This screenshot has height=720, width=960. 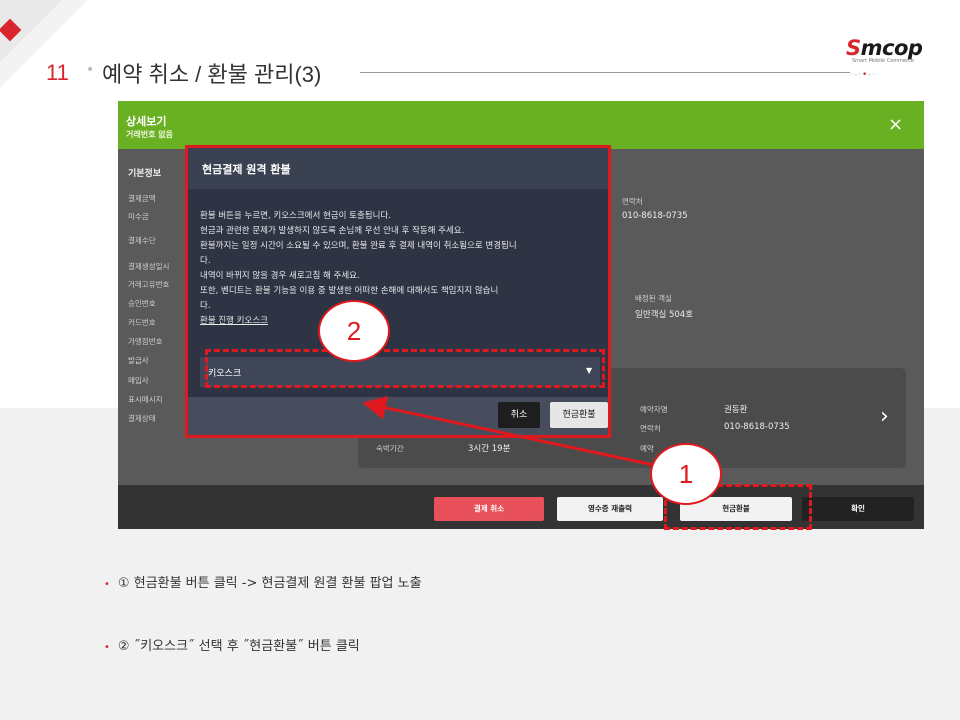 I want to click on annotation-arrow, so click(x=515, y=433).